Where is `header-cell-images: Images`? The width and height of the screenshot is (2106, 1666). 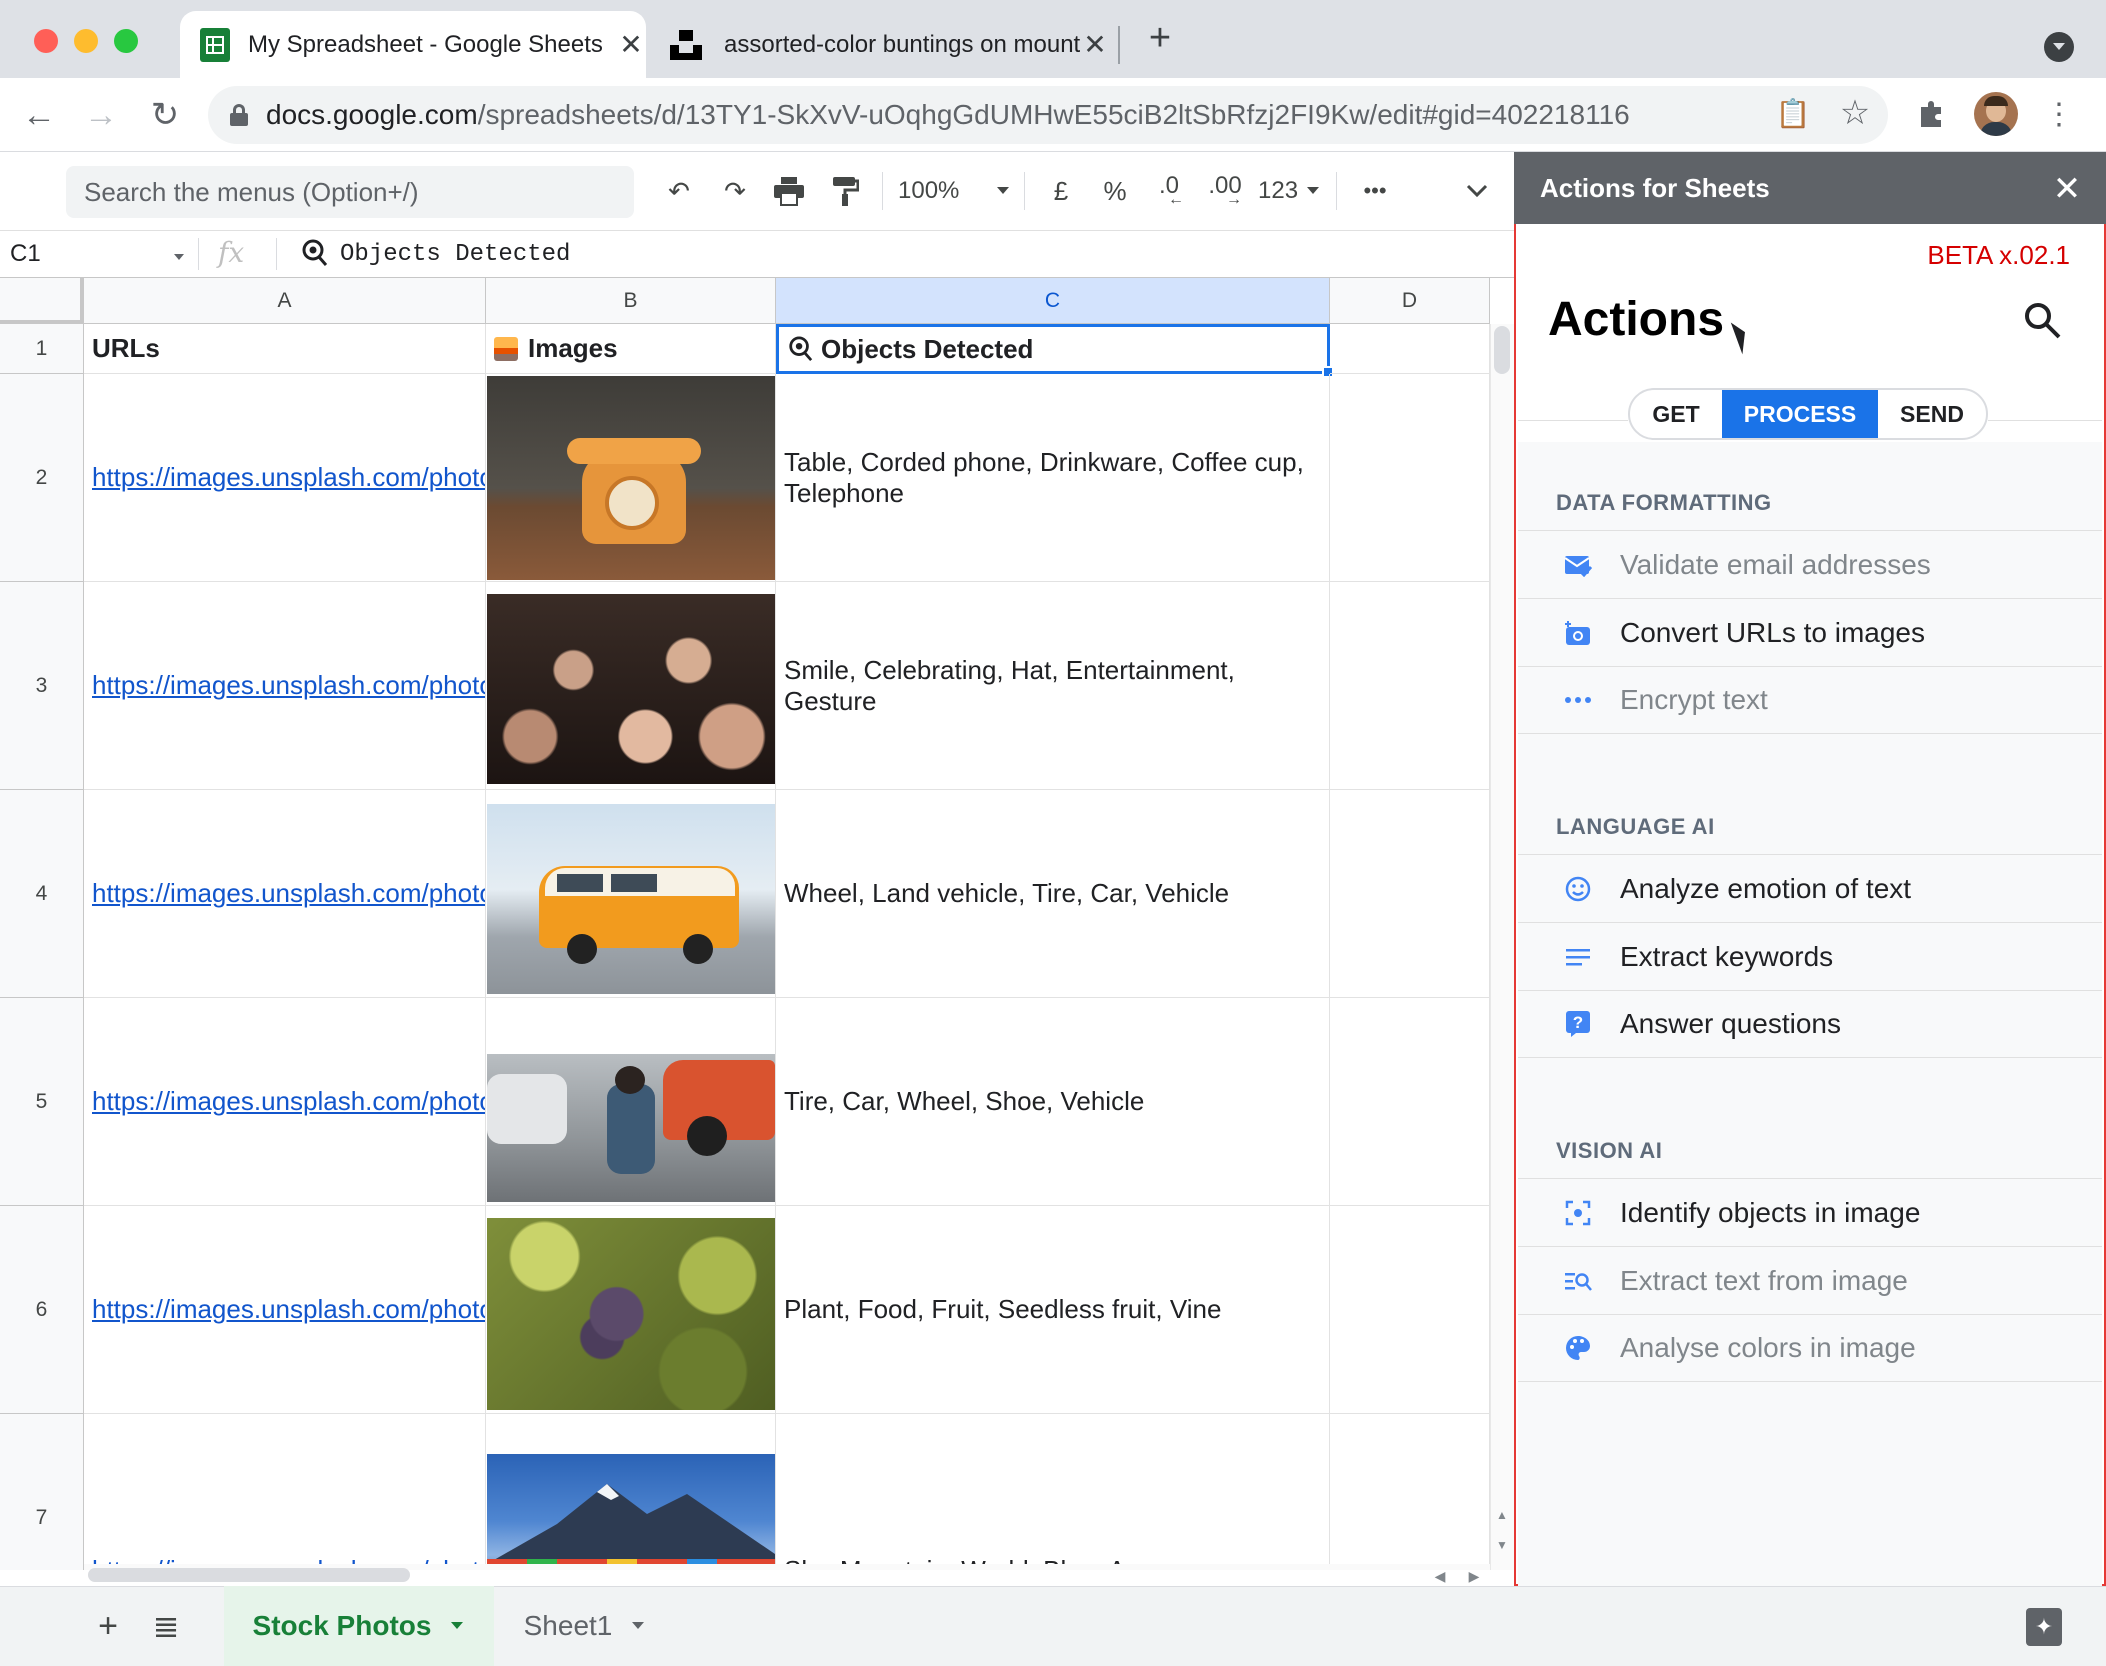 header-cell-images: Images is located at coordinates (631, 349).